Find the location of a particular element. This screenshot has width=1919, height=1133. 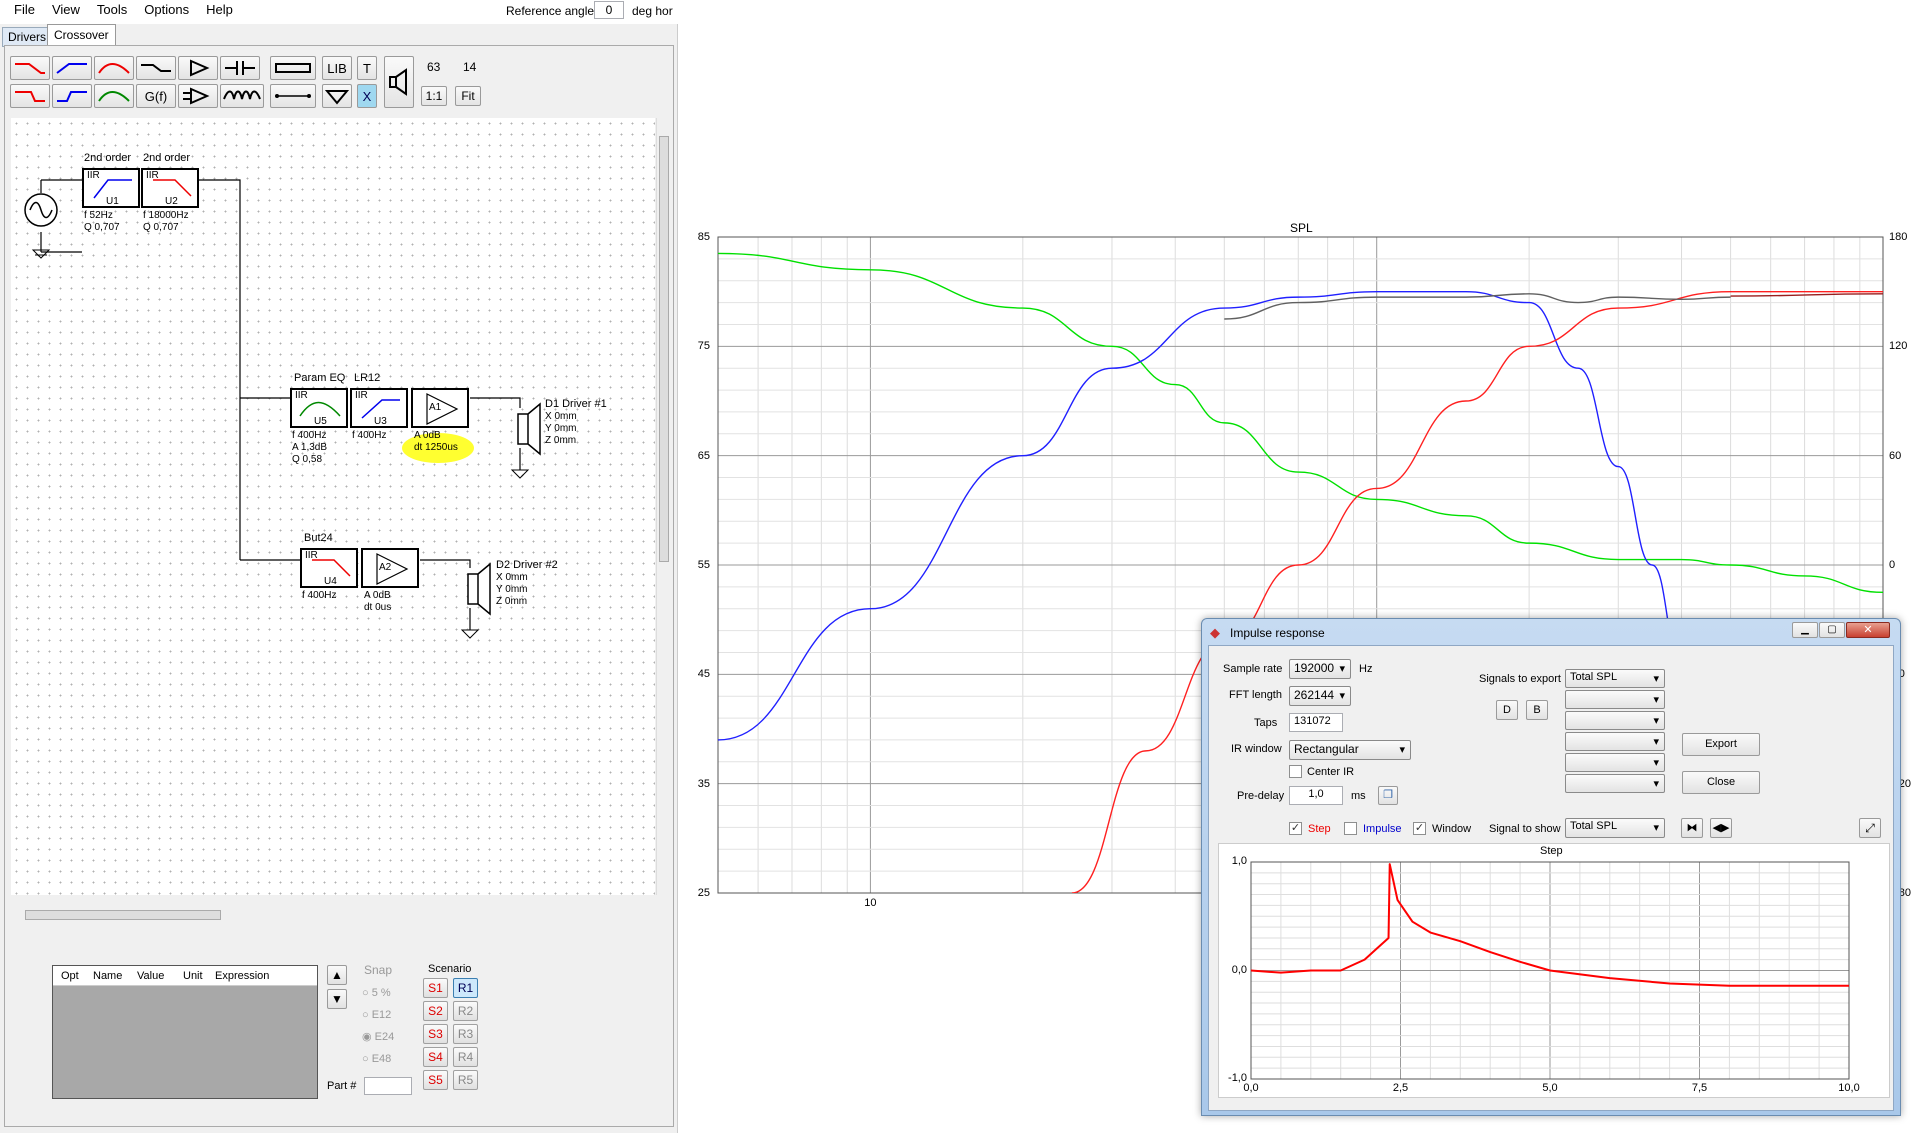

step-x-tick-label: 10,0 is located at coordinates (1849, 1088).